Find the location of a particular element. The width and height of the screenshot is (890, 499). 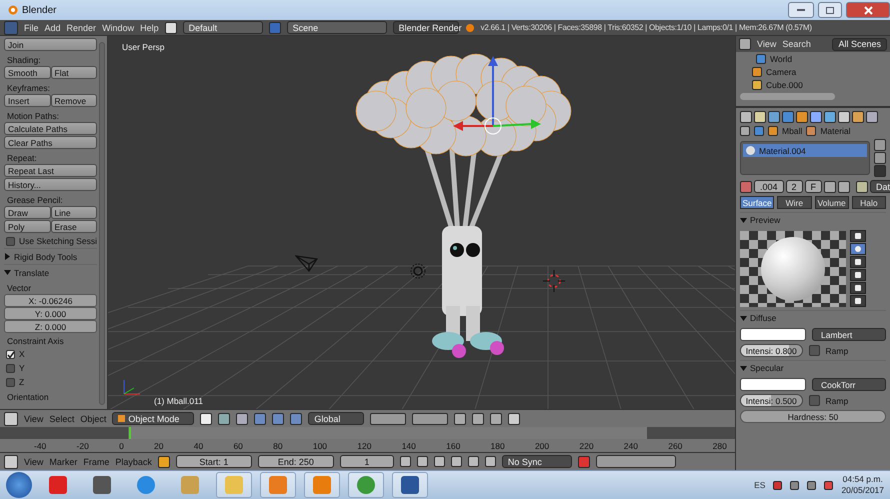

data-dropdown: Dat is located at coordinates (880, 186).